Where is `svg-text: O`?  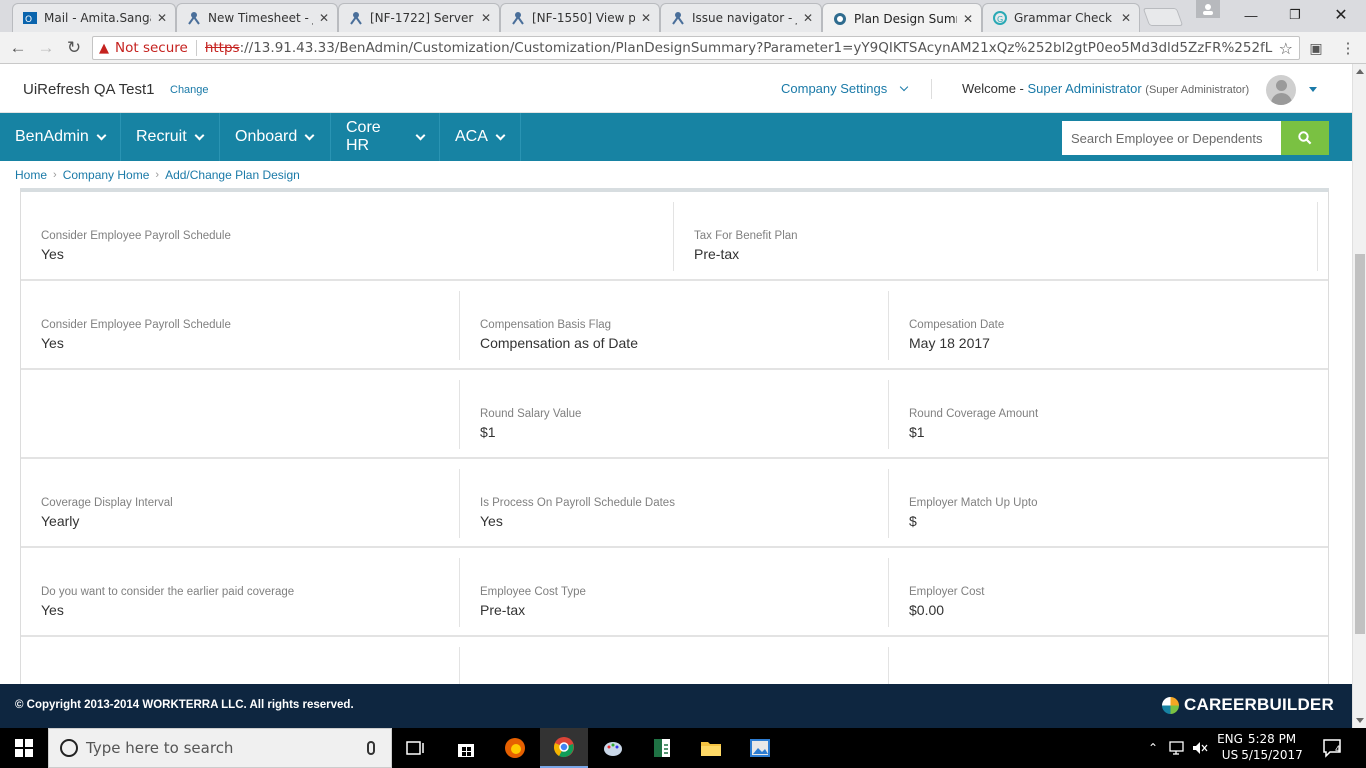
svg-text: O is located at coordinates (28, 20).